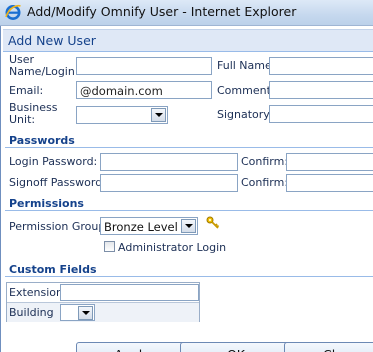 The width and height of the screenshot is (373, 352). Describe the element at coordinates (46, 203) in the screenshot. I see `permissions-section-title: Permissions` at that location.